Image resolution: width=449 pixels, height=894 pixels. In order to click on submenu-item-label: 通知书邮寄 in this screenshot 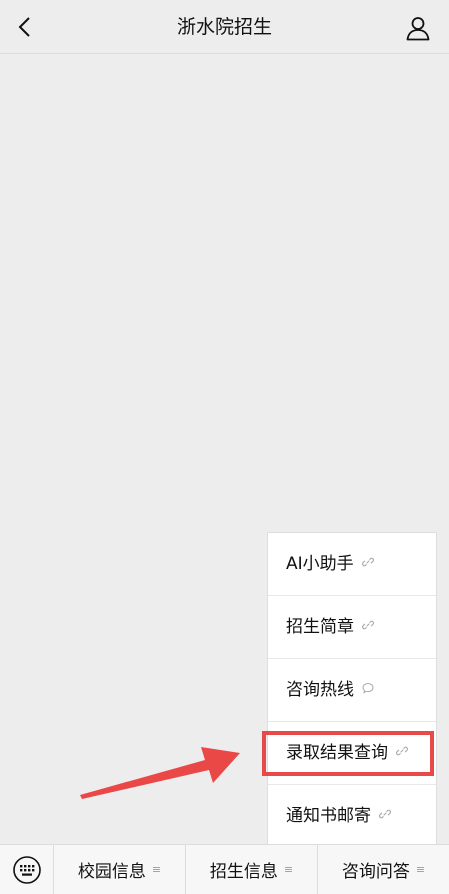, I will do `click(328, 816)`.